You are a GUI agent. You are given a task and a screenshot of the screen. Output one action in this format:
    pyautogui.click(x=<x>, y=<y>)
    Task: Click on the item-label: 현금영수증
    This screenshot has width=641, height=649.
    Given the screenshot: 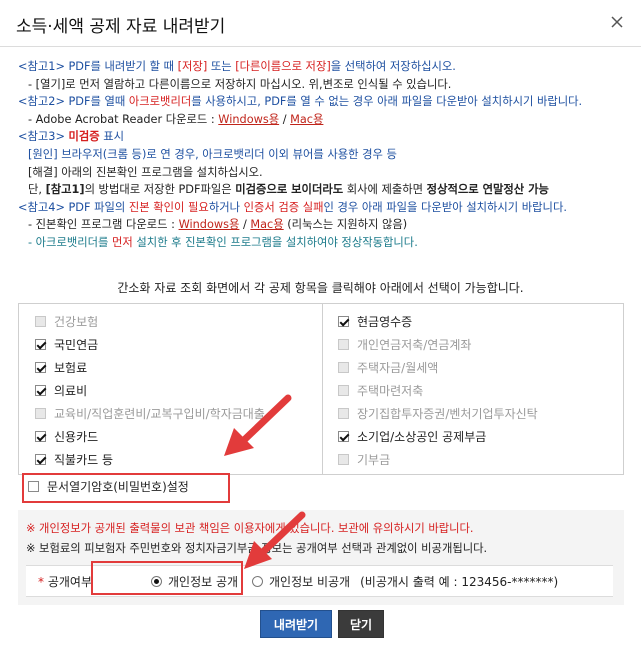 What is the action you would take?
    pyautogui.click(x=385, y=321)
    